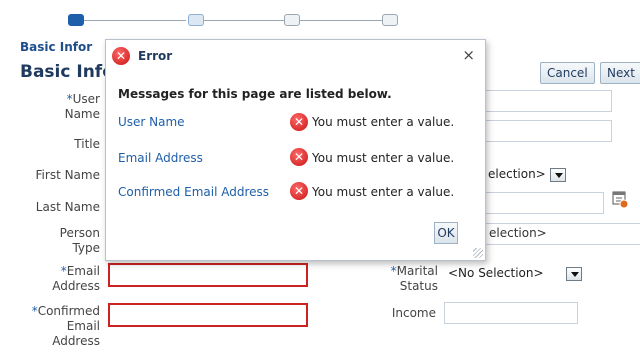 This screenshot has width=640, height=356. What do you see at coordinates (468, 55) in the screenshot?
I see `close-icon: ×` at bounding box center [468, 55].